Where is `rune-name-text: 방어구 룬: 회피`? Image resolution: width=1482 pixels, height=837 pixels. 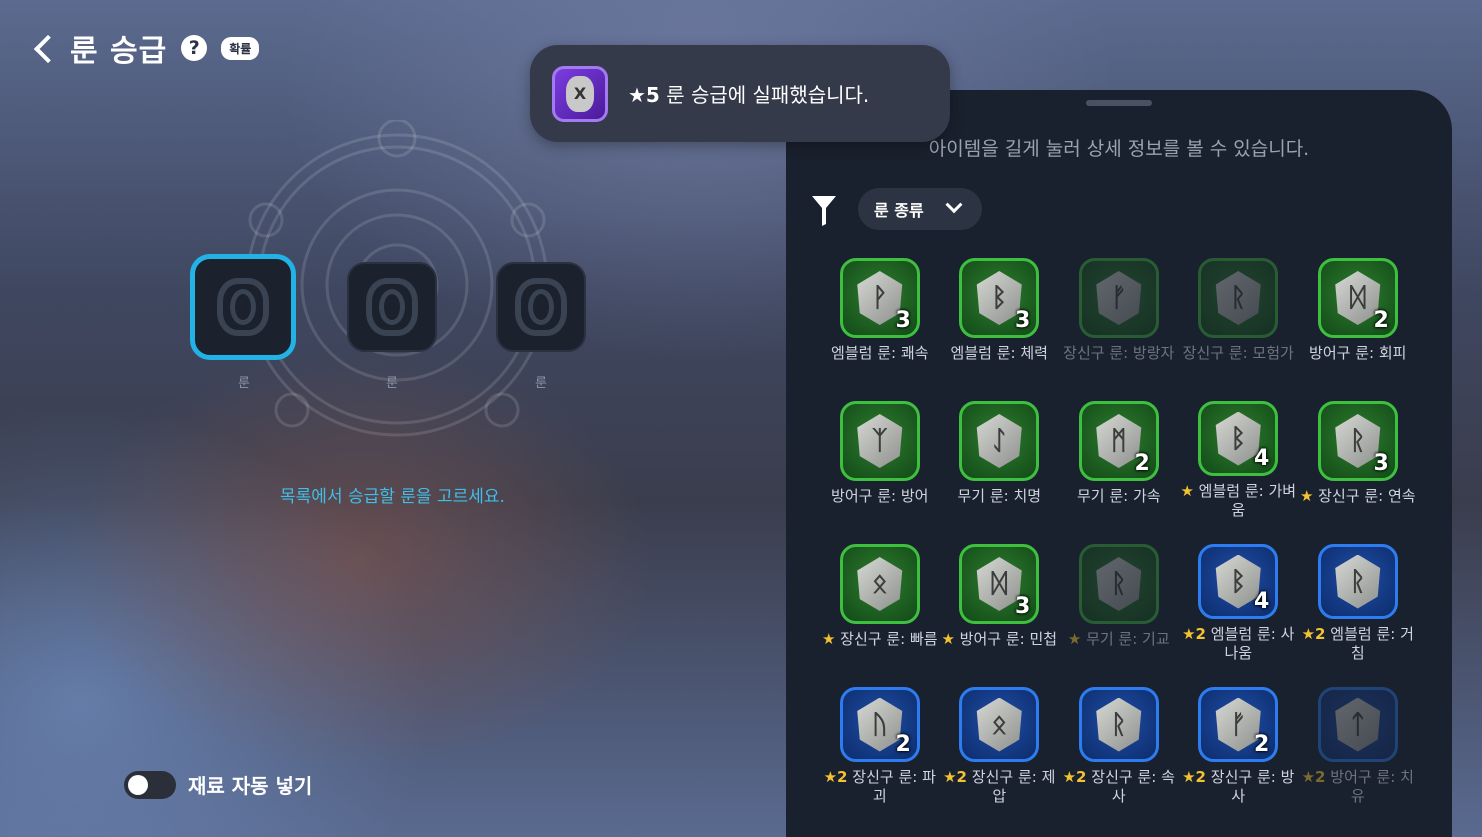
rune-name-text: 방어구 룬: 회피 is located at coordinates (1358, 353).